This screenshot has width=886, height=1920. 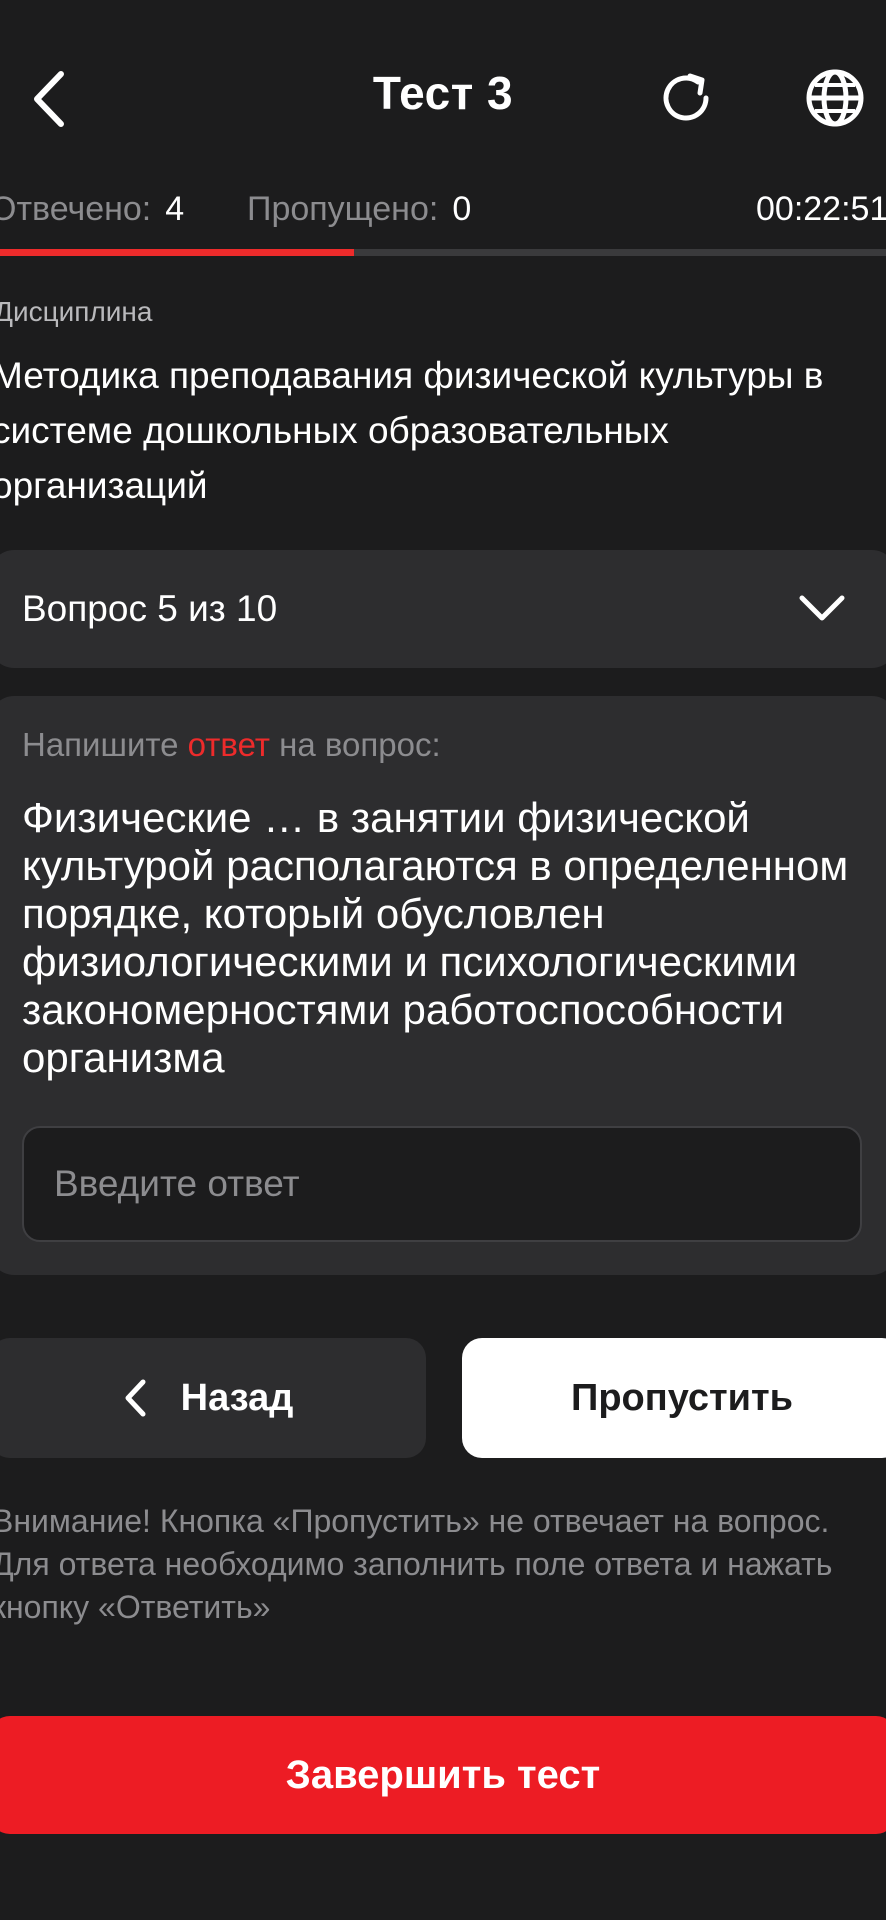 I want to click on discipline-label: Дисциплина, so click(x=76, y=311).